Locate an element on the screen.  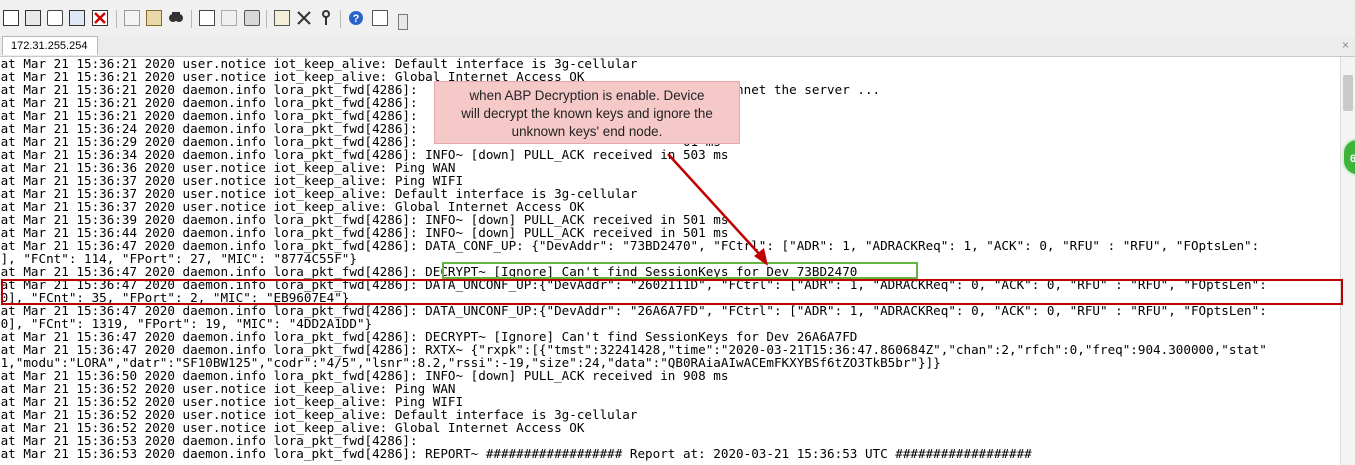
annotation-arrow is located at coordinates (717, 209).